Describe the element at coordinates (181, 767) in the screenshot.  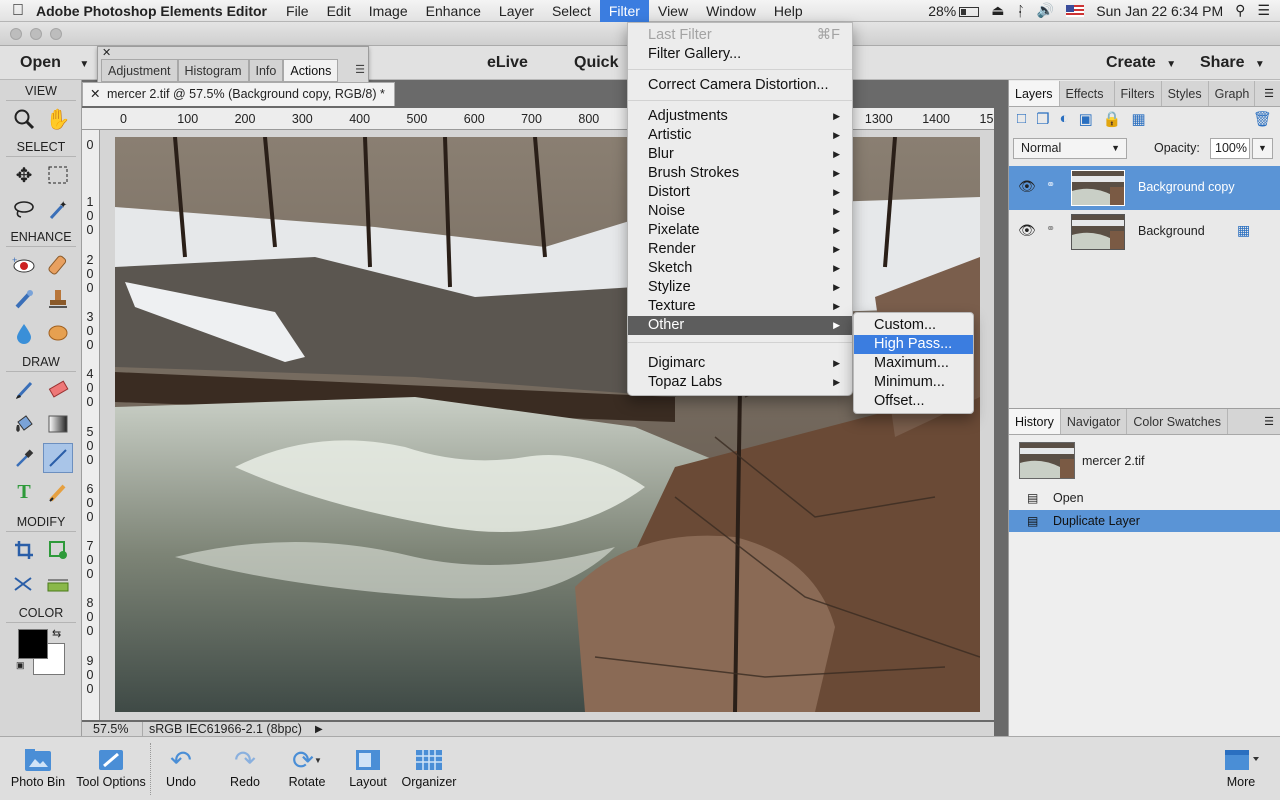
I see `undo-button: ↶ Undo` at that location.